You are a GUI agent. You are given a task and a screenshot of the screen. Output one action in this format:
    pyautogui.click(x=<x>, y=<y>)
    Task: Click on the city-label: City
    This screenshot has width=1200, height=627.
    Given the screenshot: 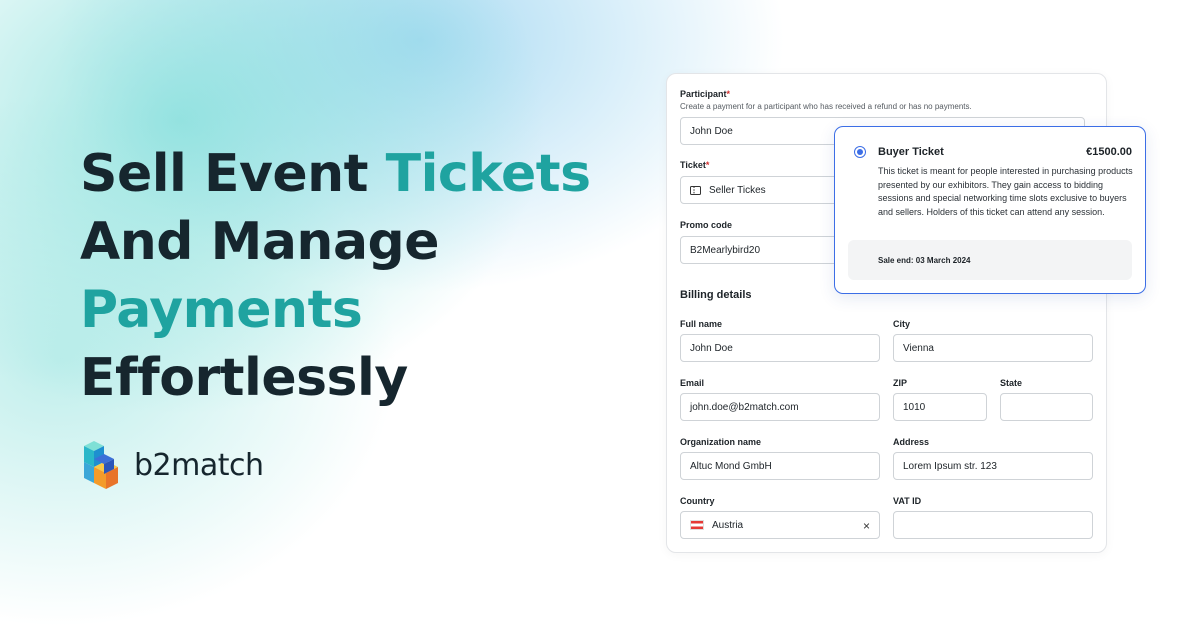 What is the action you would take?
    pyautogui.click(x=902, y=324)
    